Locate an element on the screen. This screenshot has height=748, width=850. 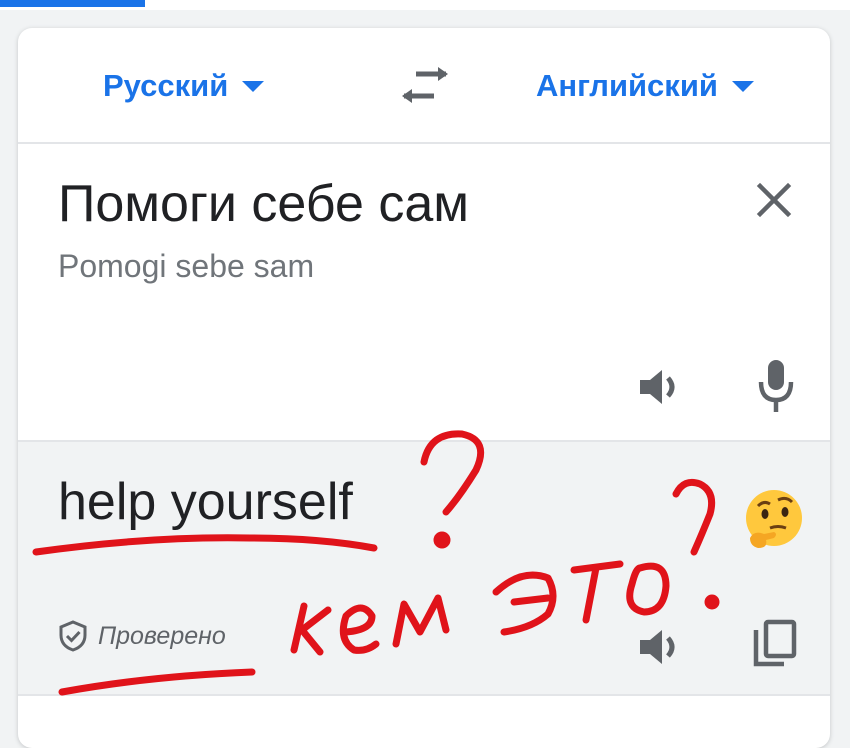
target-language-selector: Английский is located at coordinates (645, 86).